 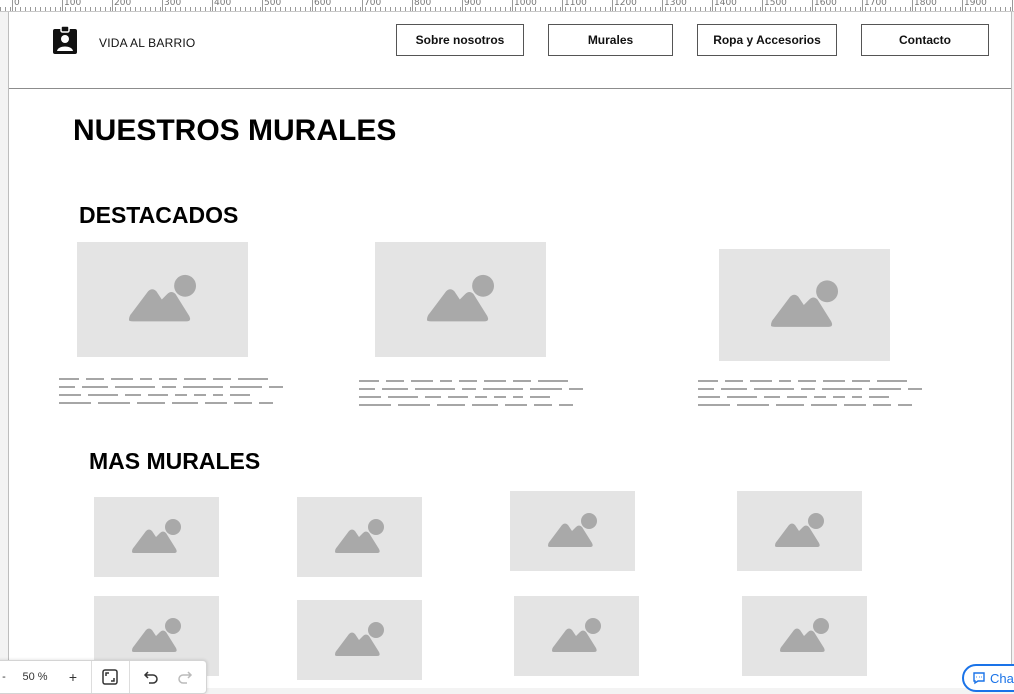 What do you see at coordinates (979, 678) in the screenshot?
I see `chat-bubble-icon` at bounding box center [979, 678].